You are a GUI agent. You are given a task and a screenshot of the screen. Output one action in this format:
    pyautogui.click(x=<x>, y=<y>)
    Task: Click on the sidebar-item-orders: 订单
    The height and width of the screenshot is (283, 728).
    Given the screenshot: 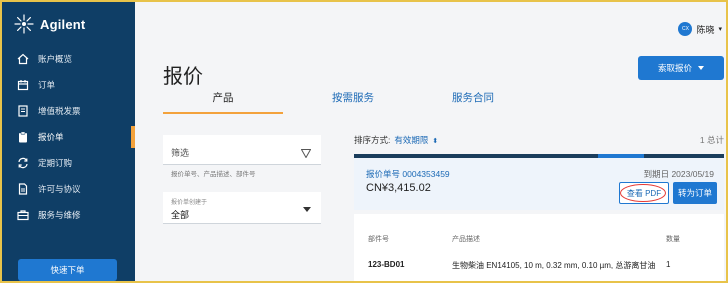 What is the action you would take?
    pyautogui.click(x=68, y=85)
    